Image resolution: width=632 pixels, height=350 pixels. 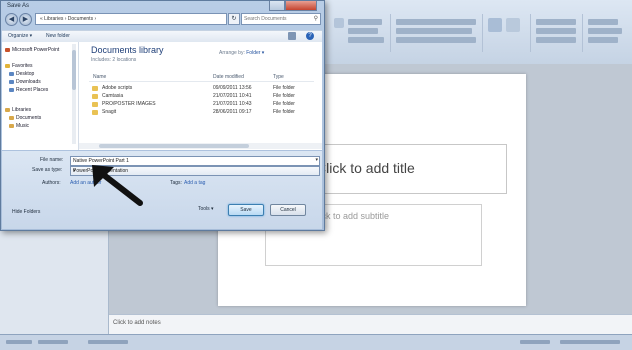 I want to click on search-icon: ⚲, so click(x=315, y=19).